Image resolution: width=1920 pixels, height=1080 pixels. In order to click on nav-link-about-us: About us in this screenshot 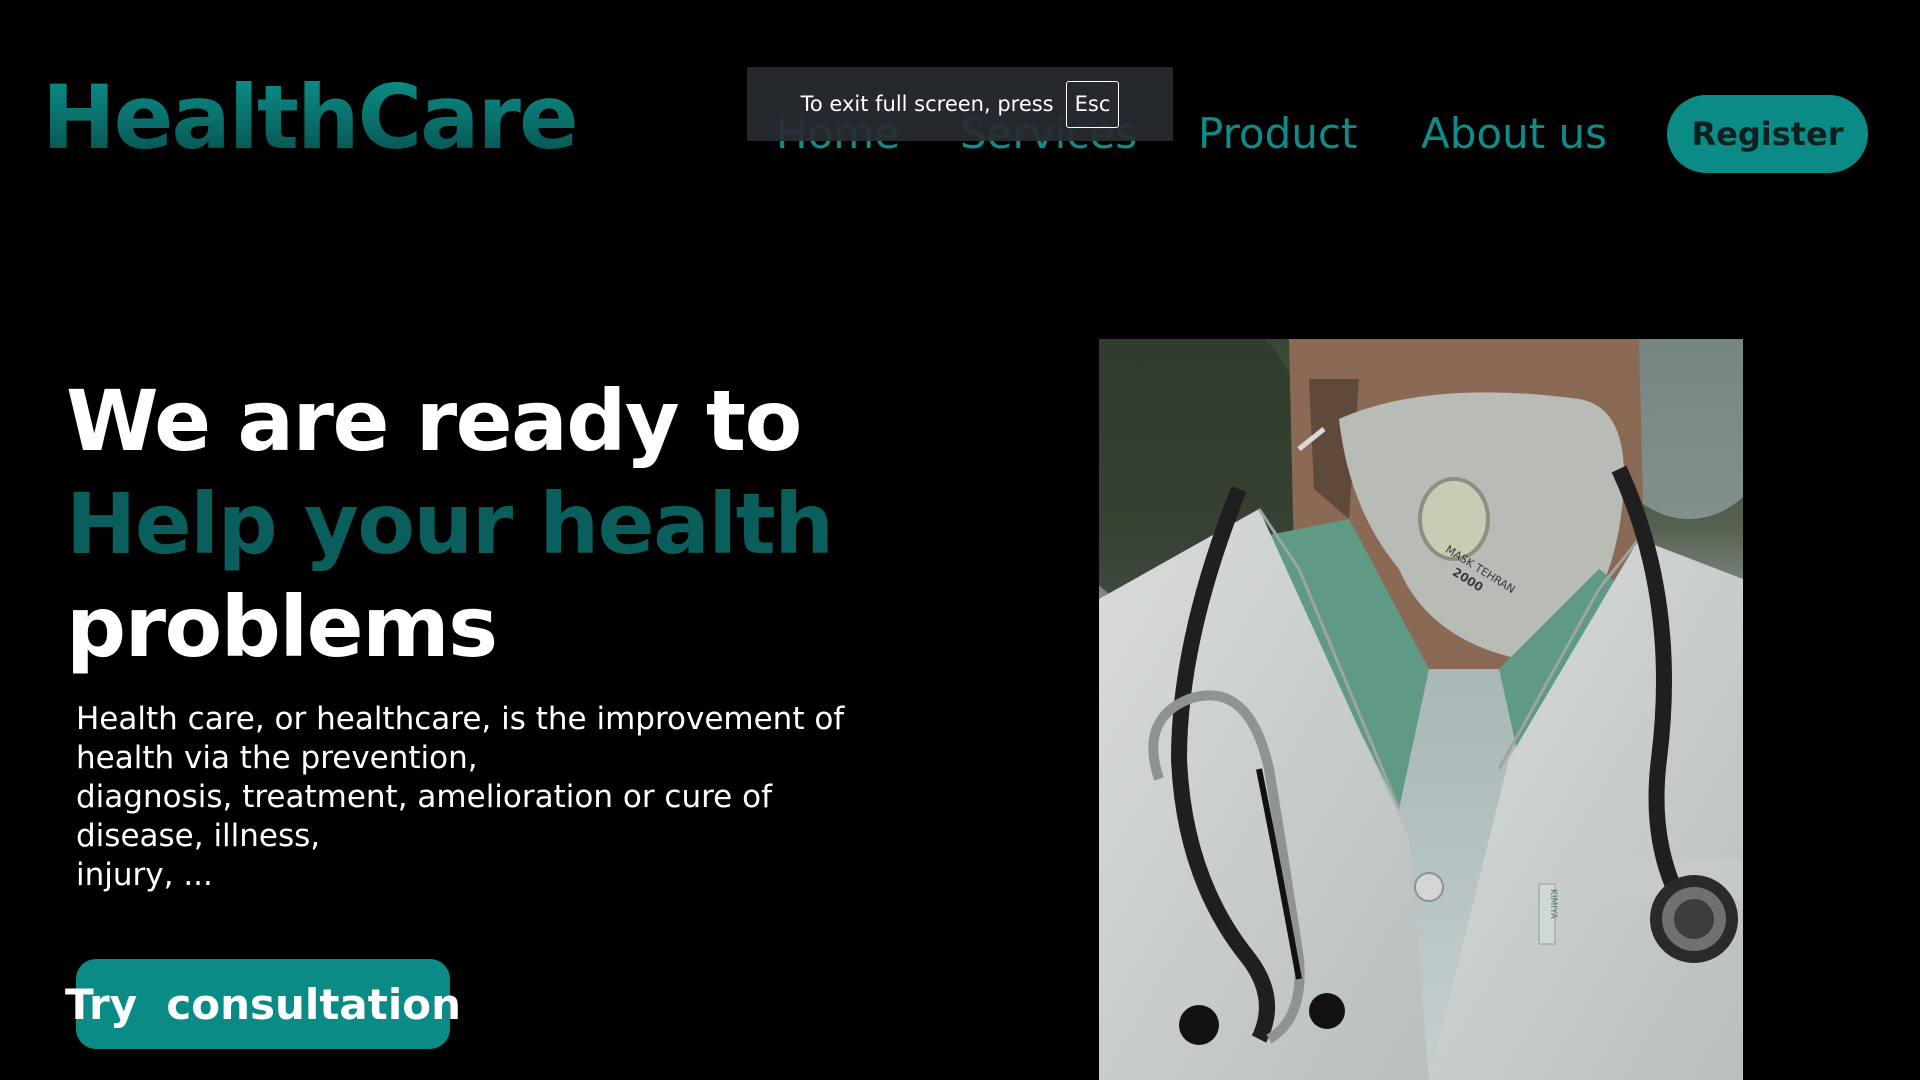, I will do `click(1514, 134)`.